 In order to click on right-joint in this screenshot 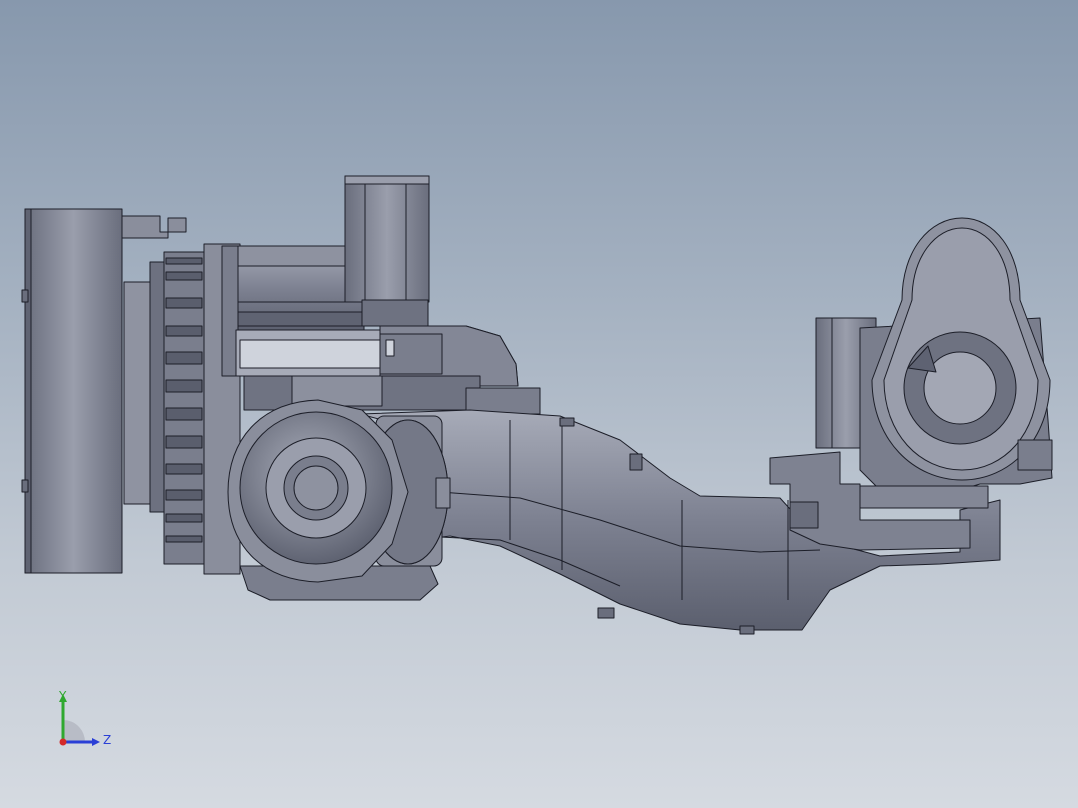, I will do `click(911, 384)`.